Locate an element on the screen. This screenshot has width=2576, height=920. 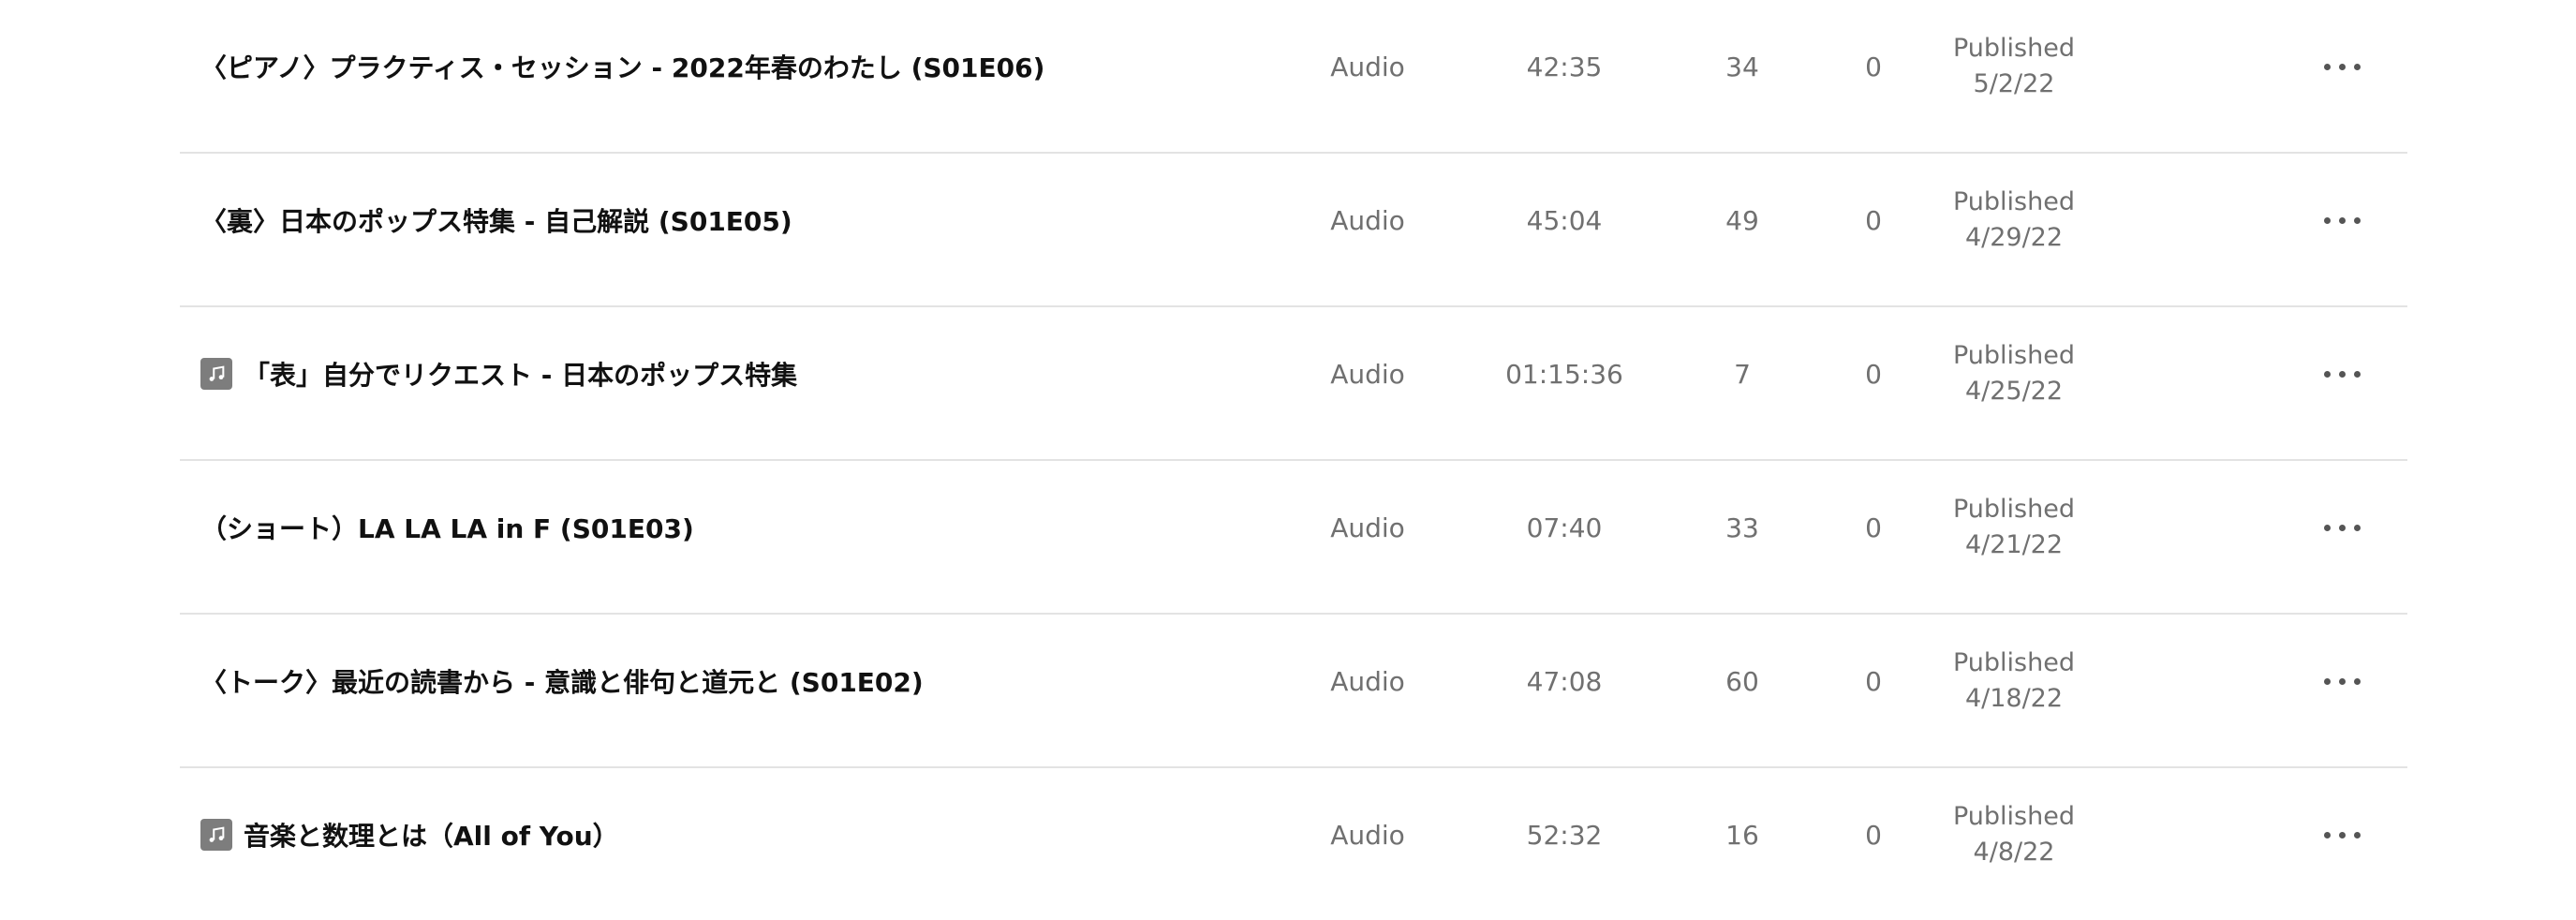
episode-duration: 47:08 is located at coordinates (1565, 681).